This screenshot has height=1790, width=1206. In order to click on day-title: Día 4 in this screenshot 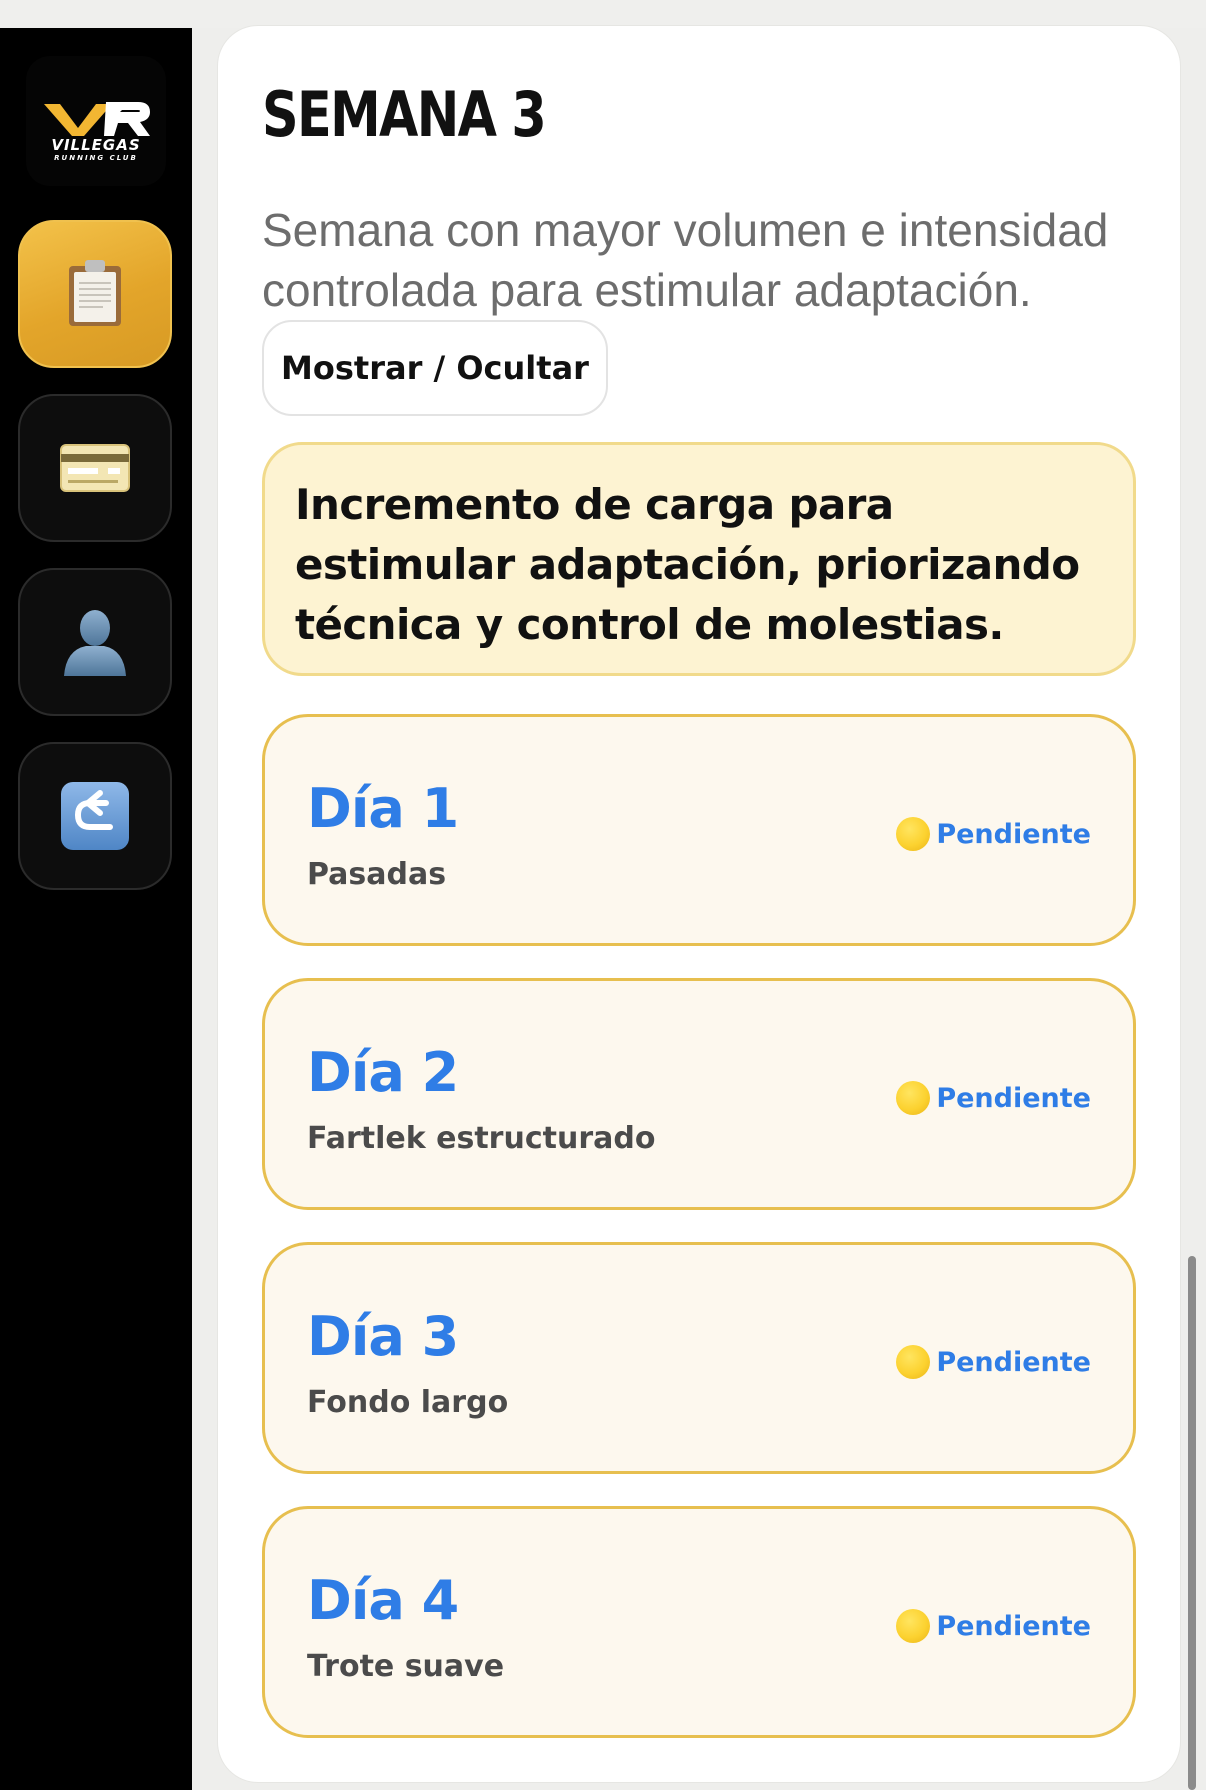, I will do `click(383, 1600)`.